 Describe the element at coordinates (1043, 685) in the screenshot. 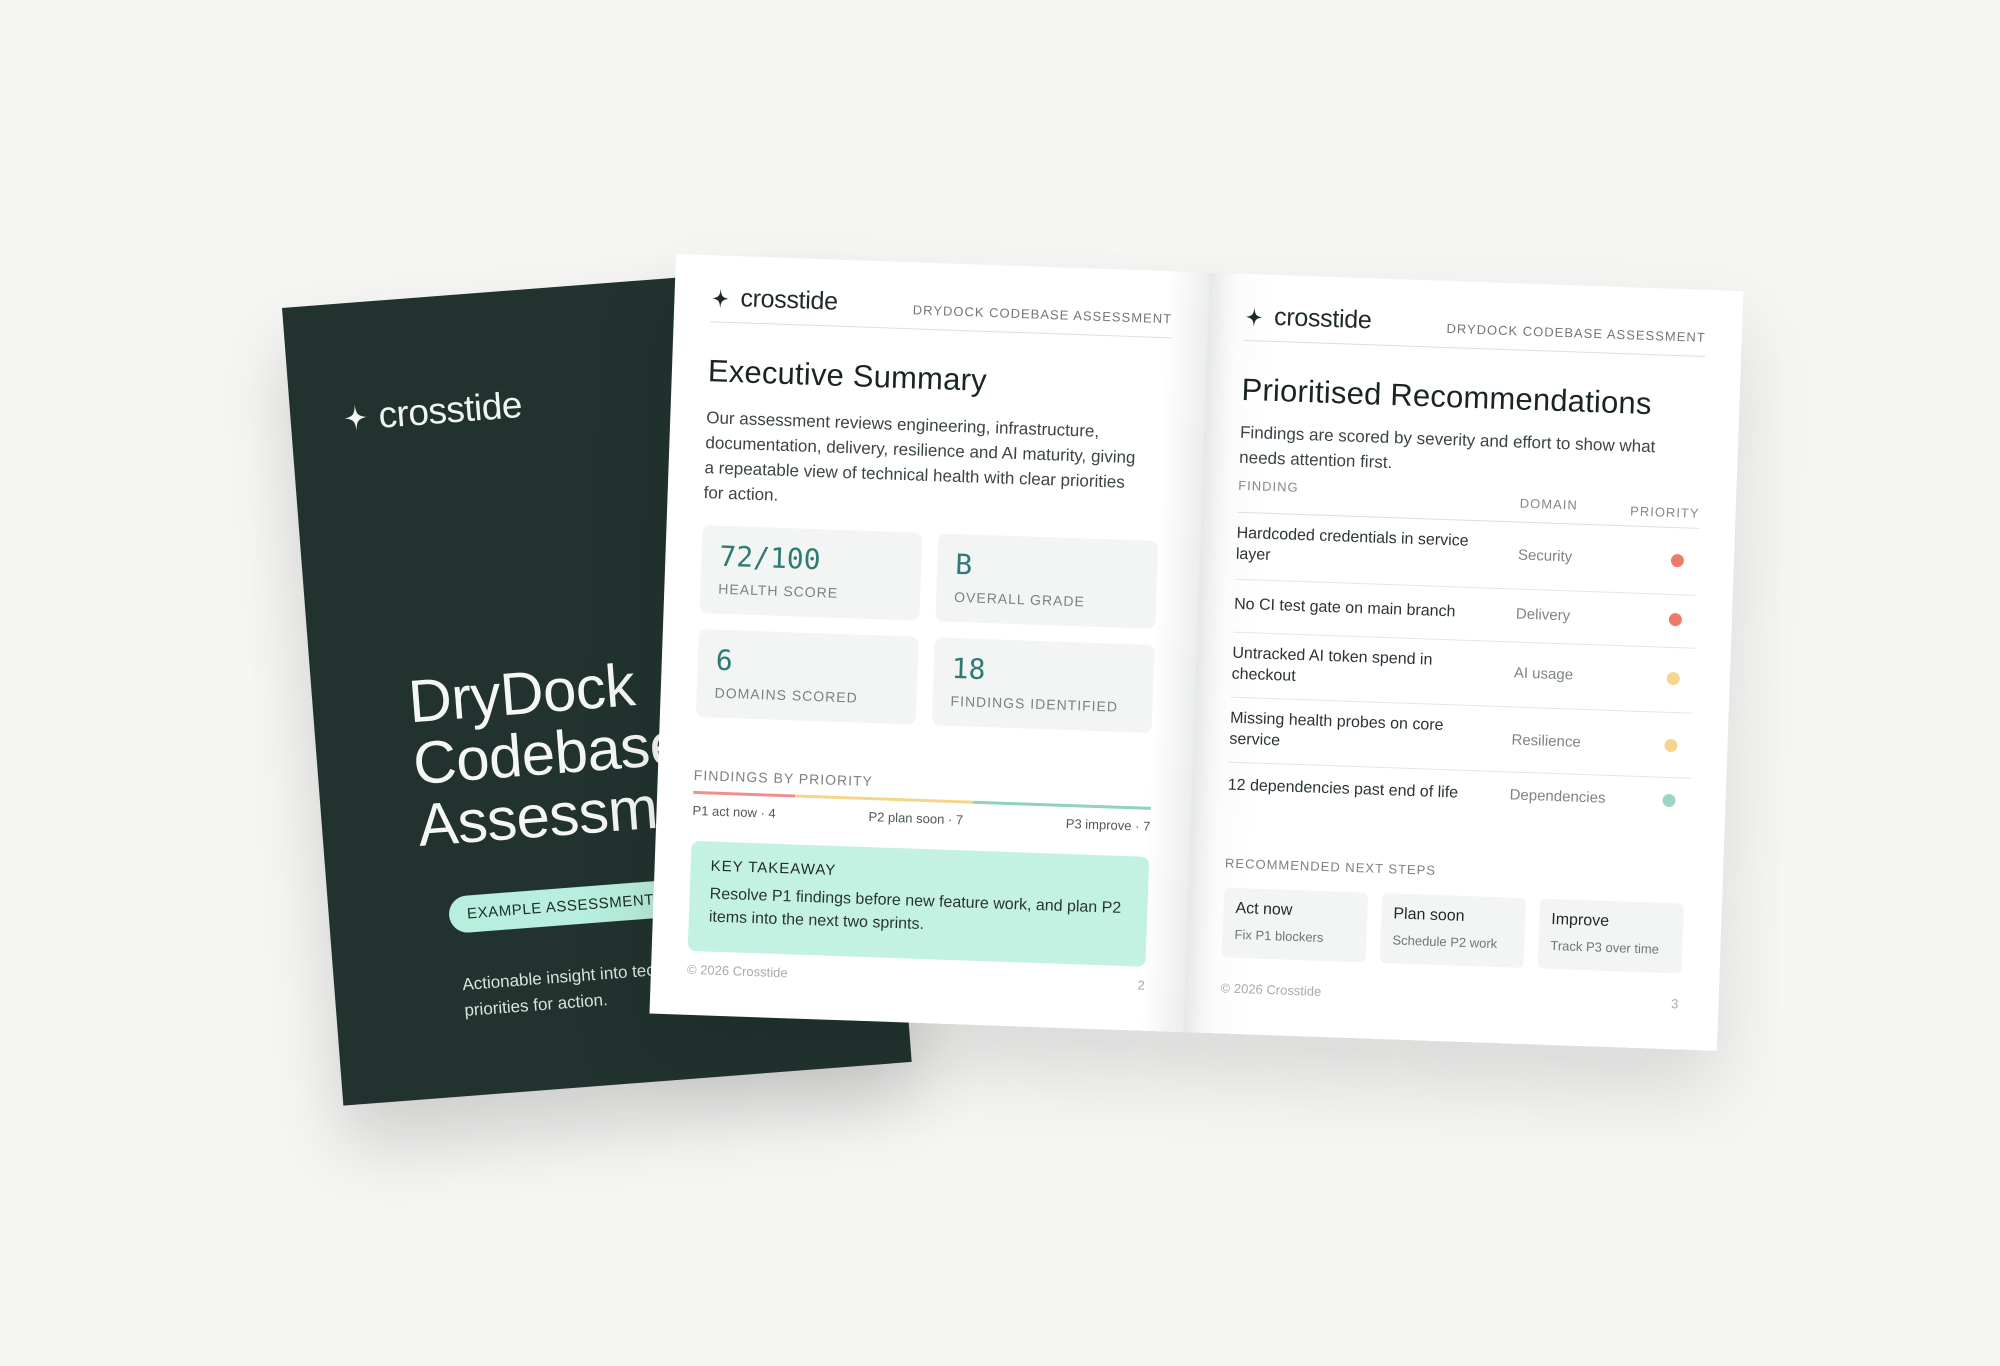

I see `metric-findings-identified: 18 FINDINGS IDENTIFIED` at that location.